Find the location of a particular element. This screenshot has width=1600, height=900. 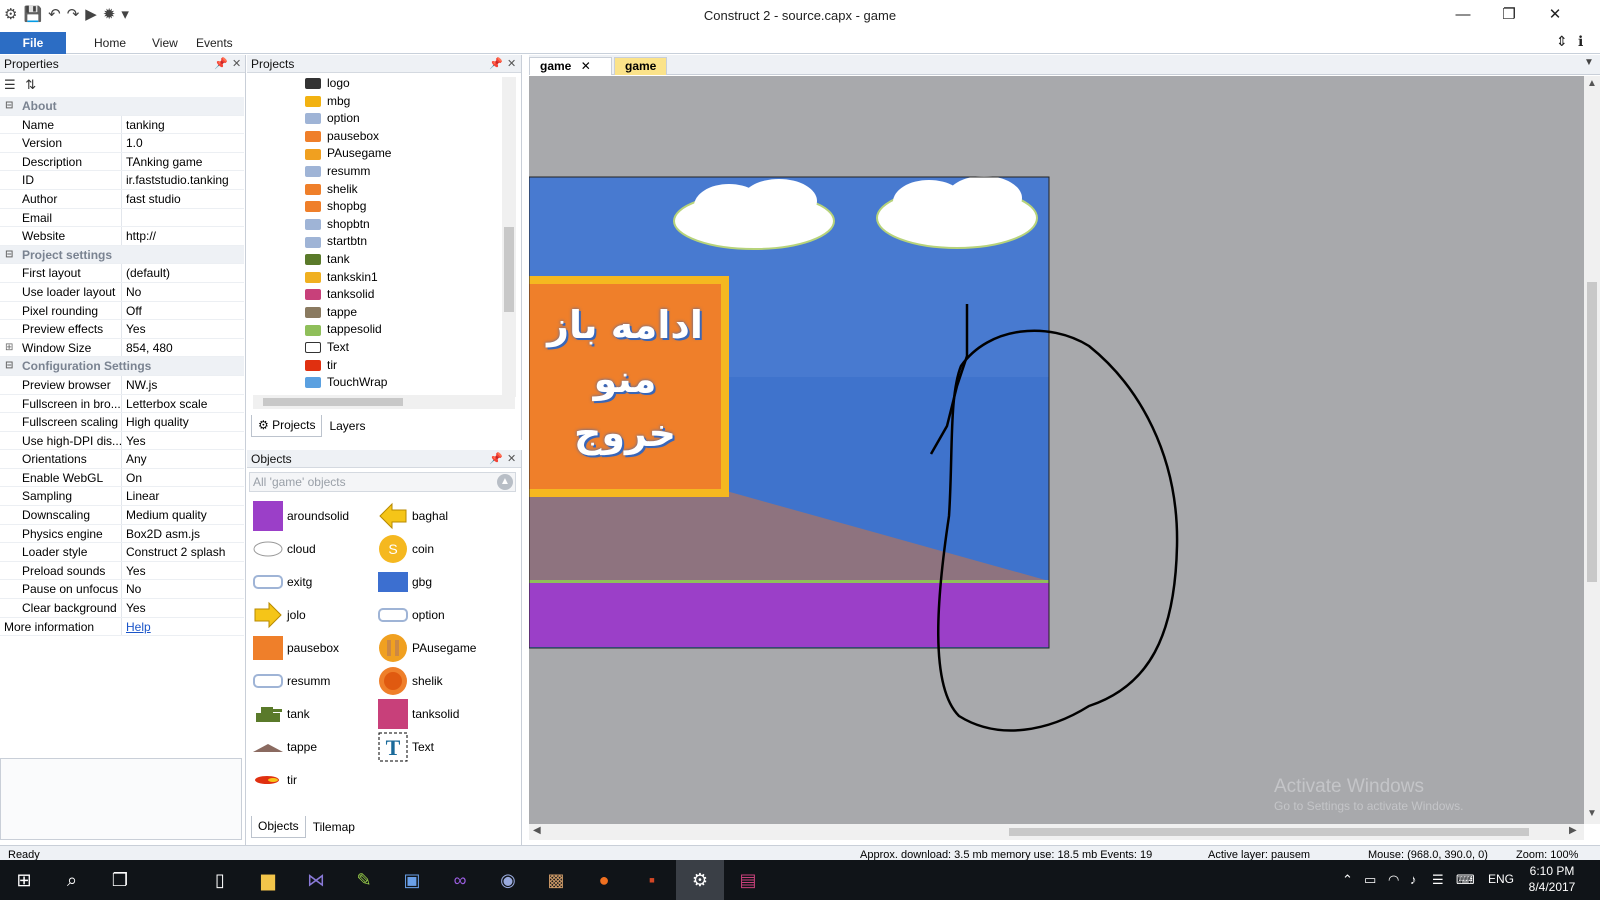

property-row: Loader style Construct 2 splash is located at coordinates (122, 552).